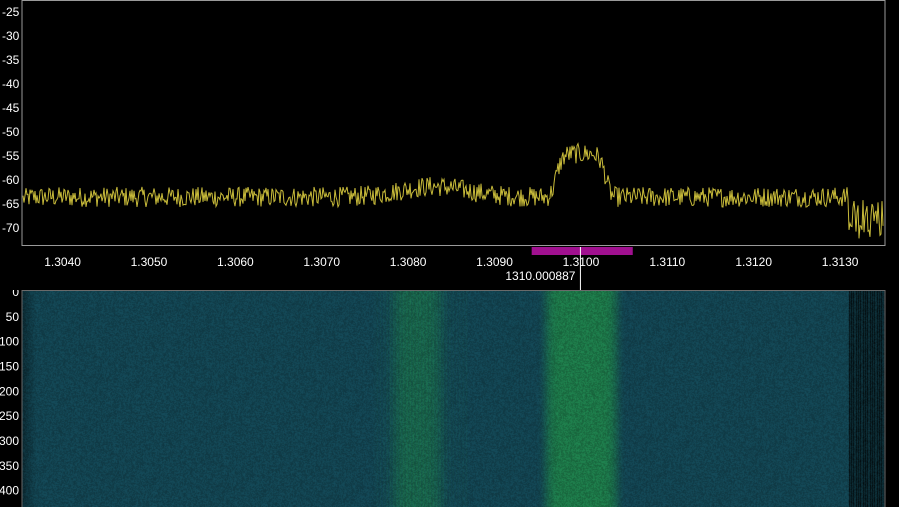 The image size is (899, 507). Describe the element at coordinates (408, 262) in the screenshot. I see `spectrum-x-tick-label: 1.3080` at that location.